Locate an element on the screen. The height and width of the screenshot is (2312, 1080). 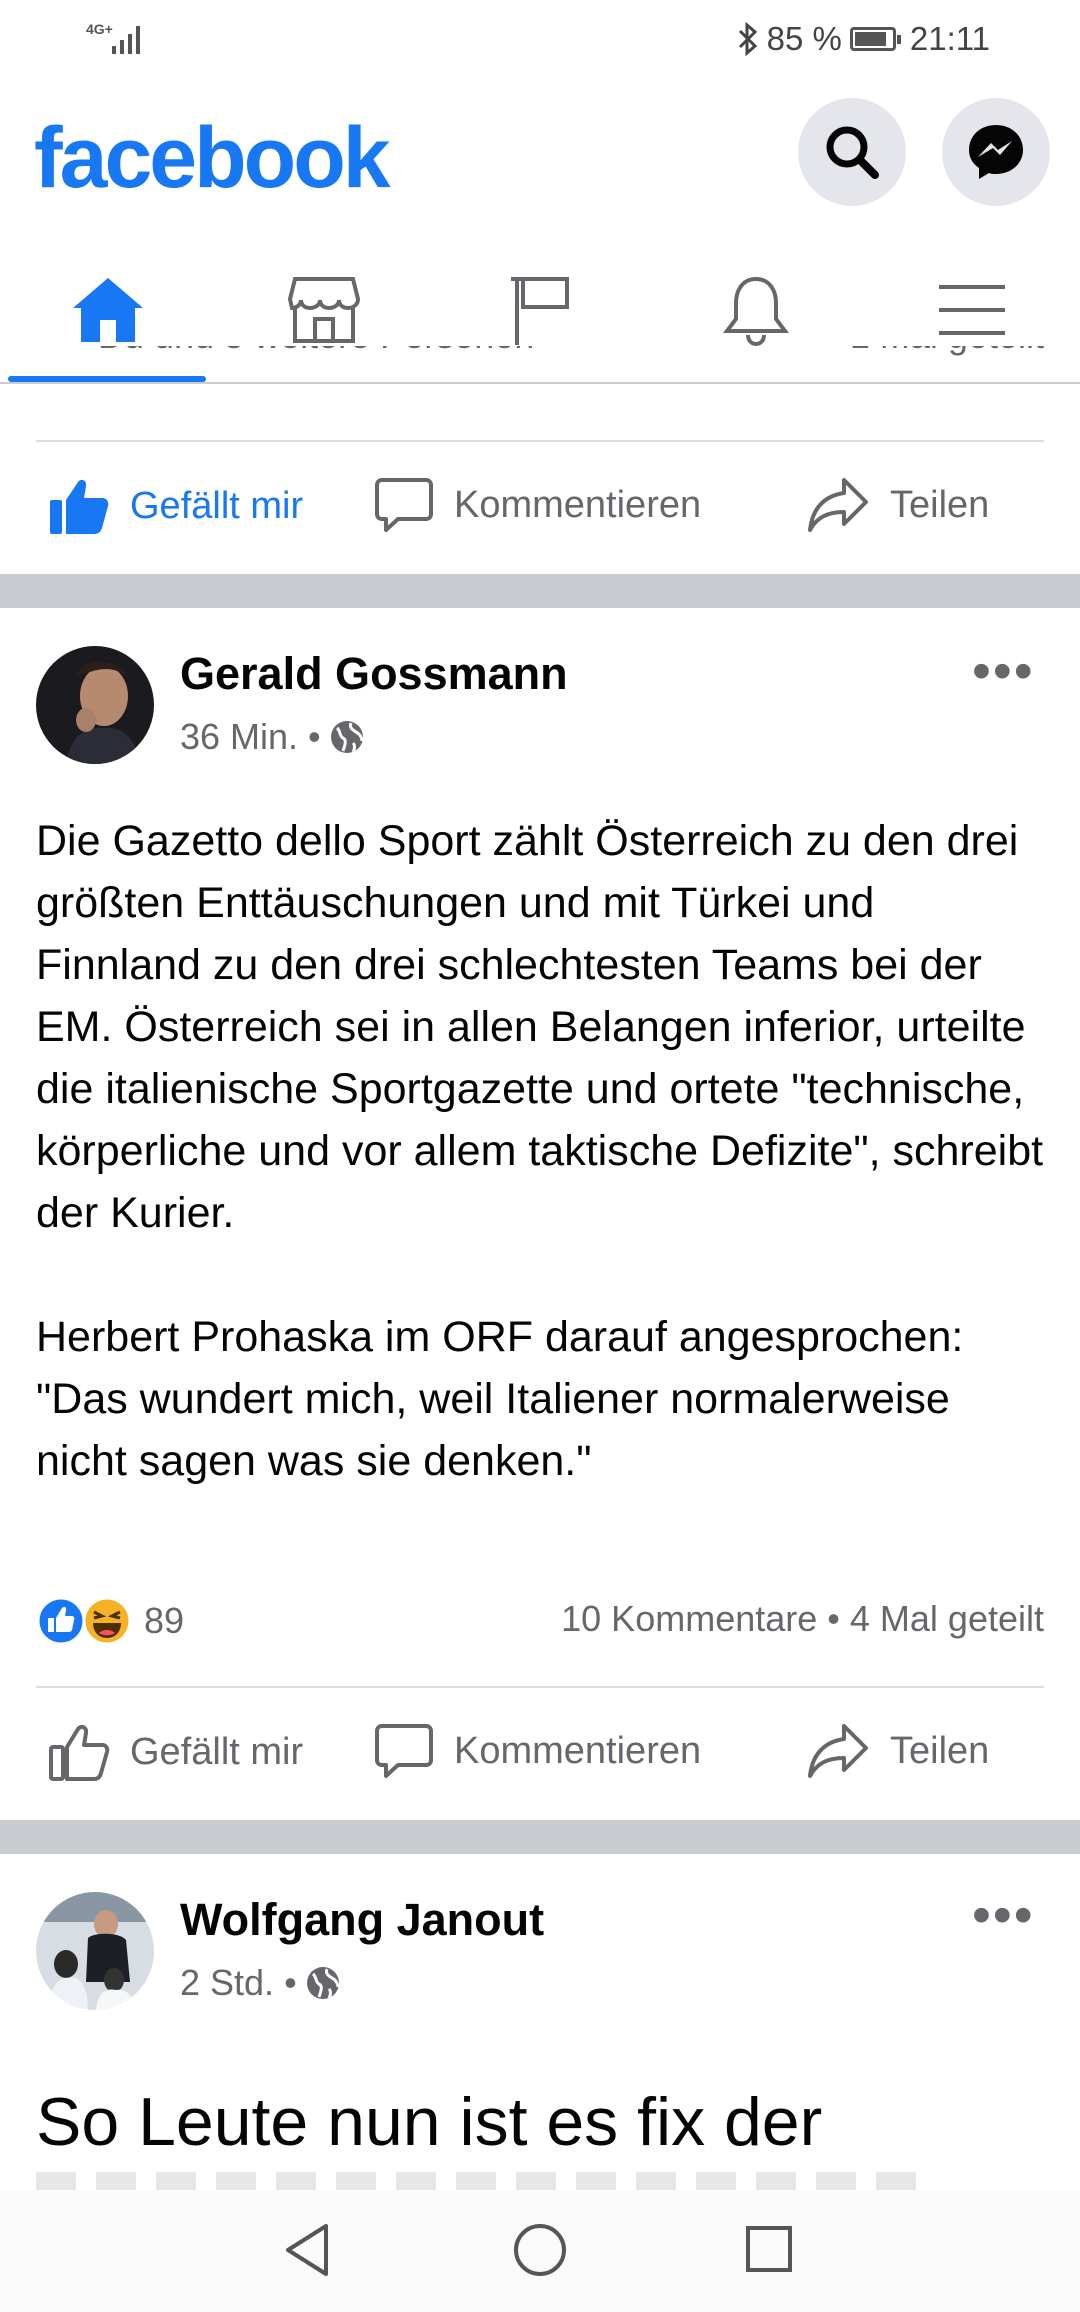
prev-shares-text: 1 Mal geteilt is located at coordinates (937, 360).